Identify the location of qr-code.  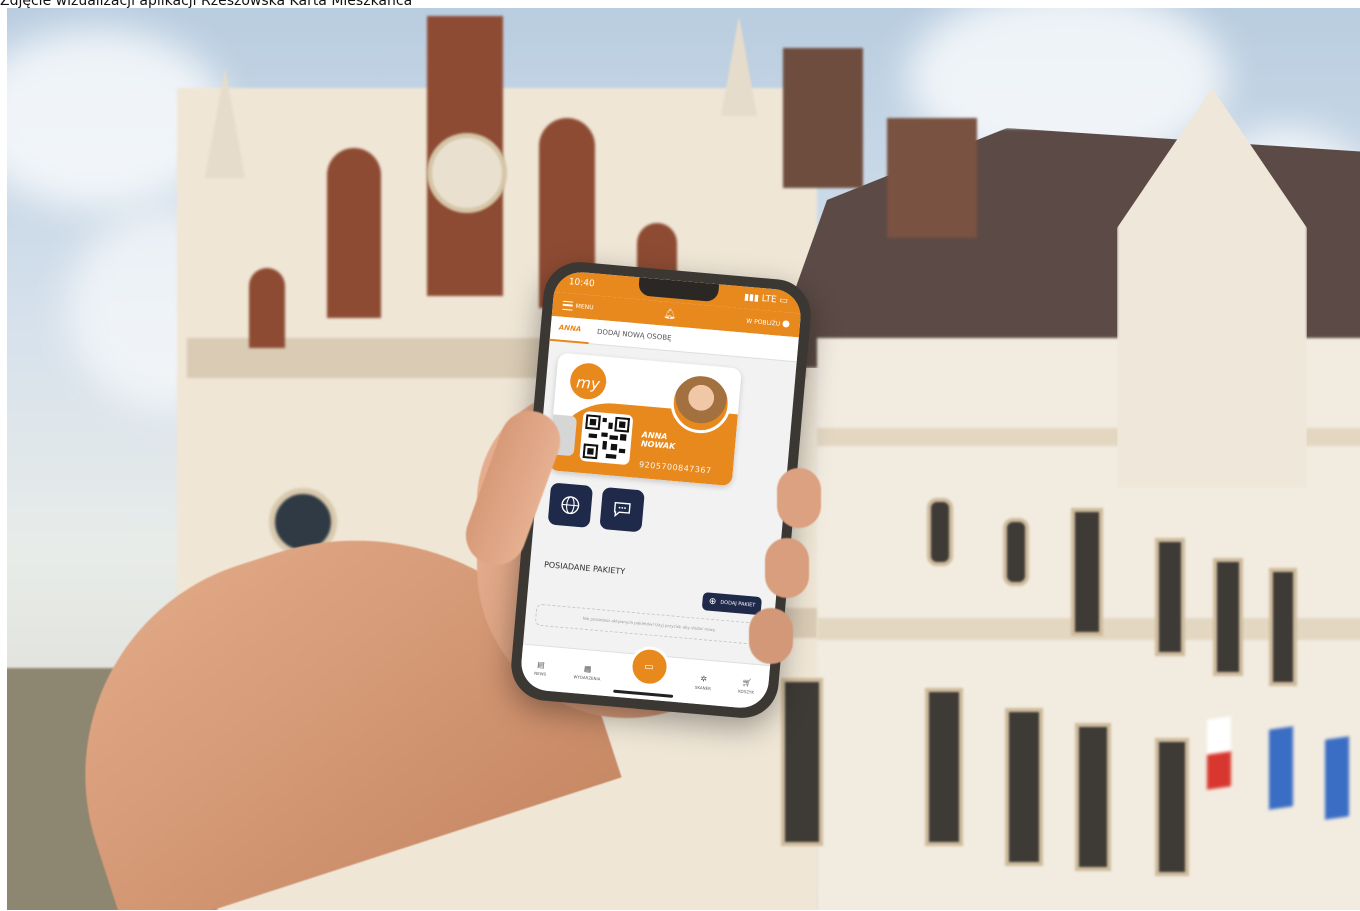
(606, 438).